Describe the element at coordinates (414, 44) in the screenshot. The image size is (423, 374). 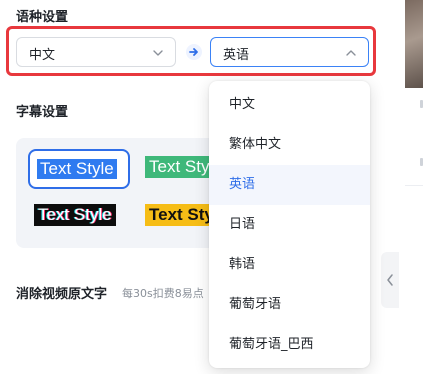
I see `video-thumbnail` at that location.